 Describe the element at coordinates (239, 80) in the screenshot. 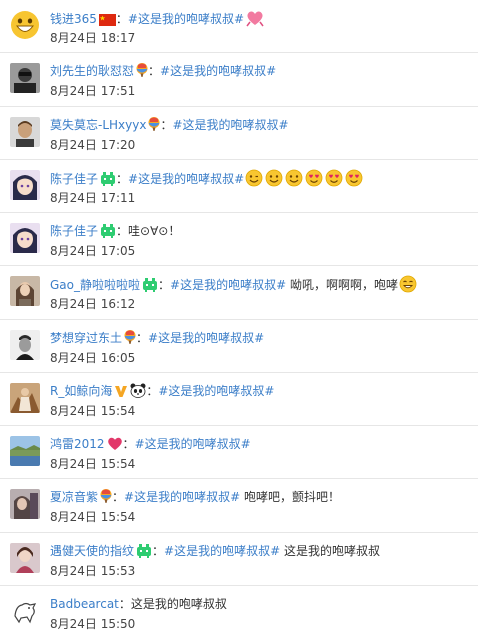

I see `comment-item: 刘先生的耿怼怼 ：#这是我的咆哮叔叔# 8月24日 17:51` at that location.